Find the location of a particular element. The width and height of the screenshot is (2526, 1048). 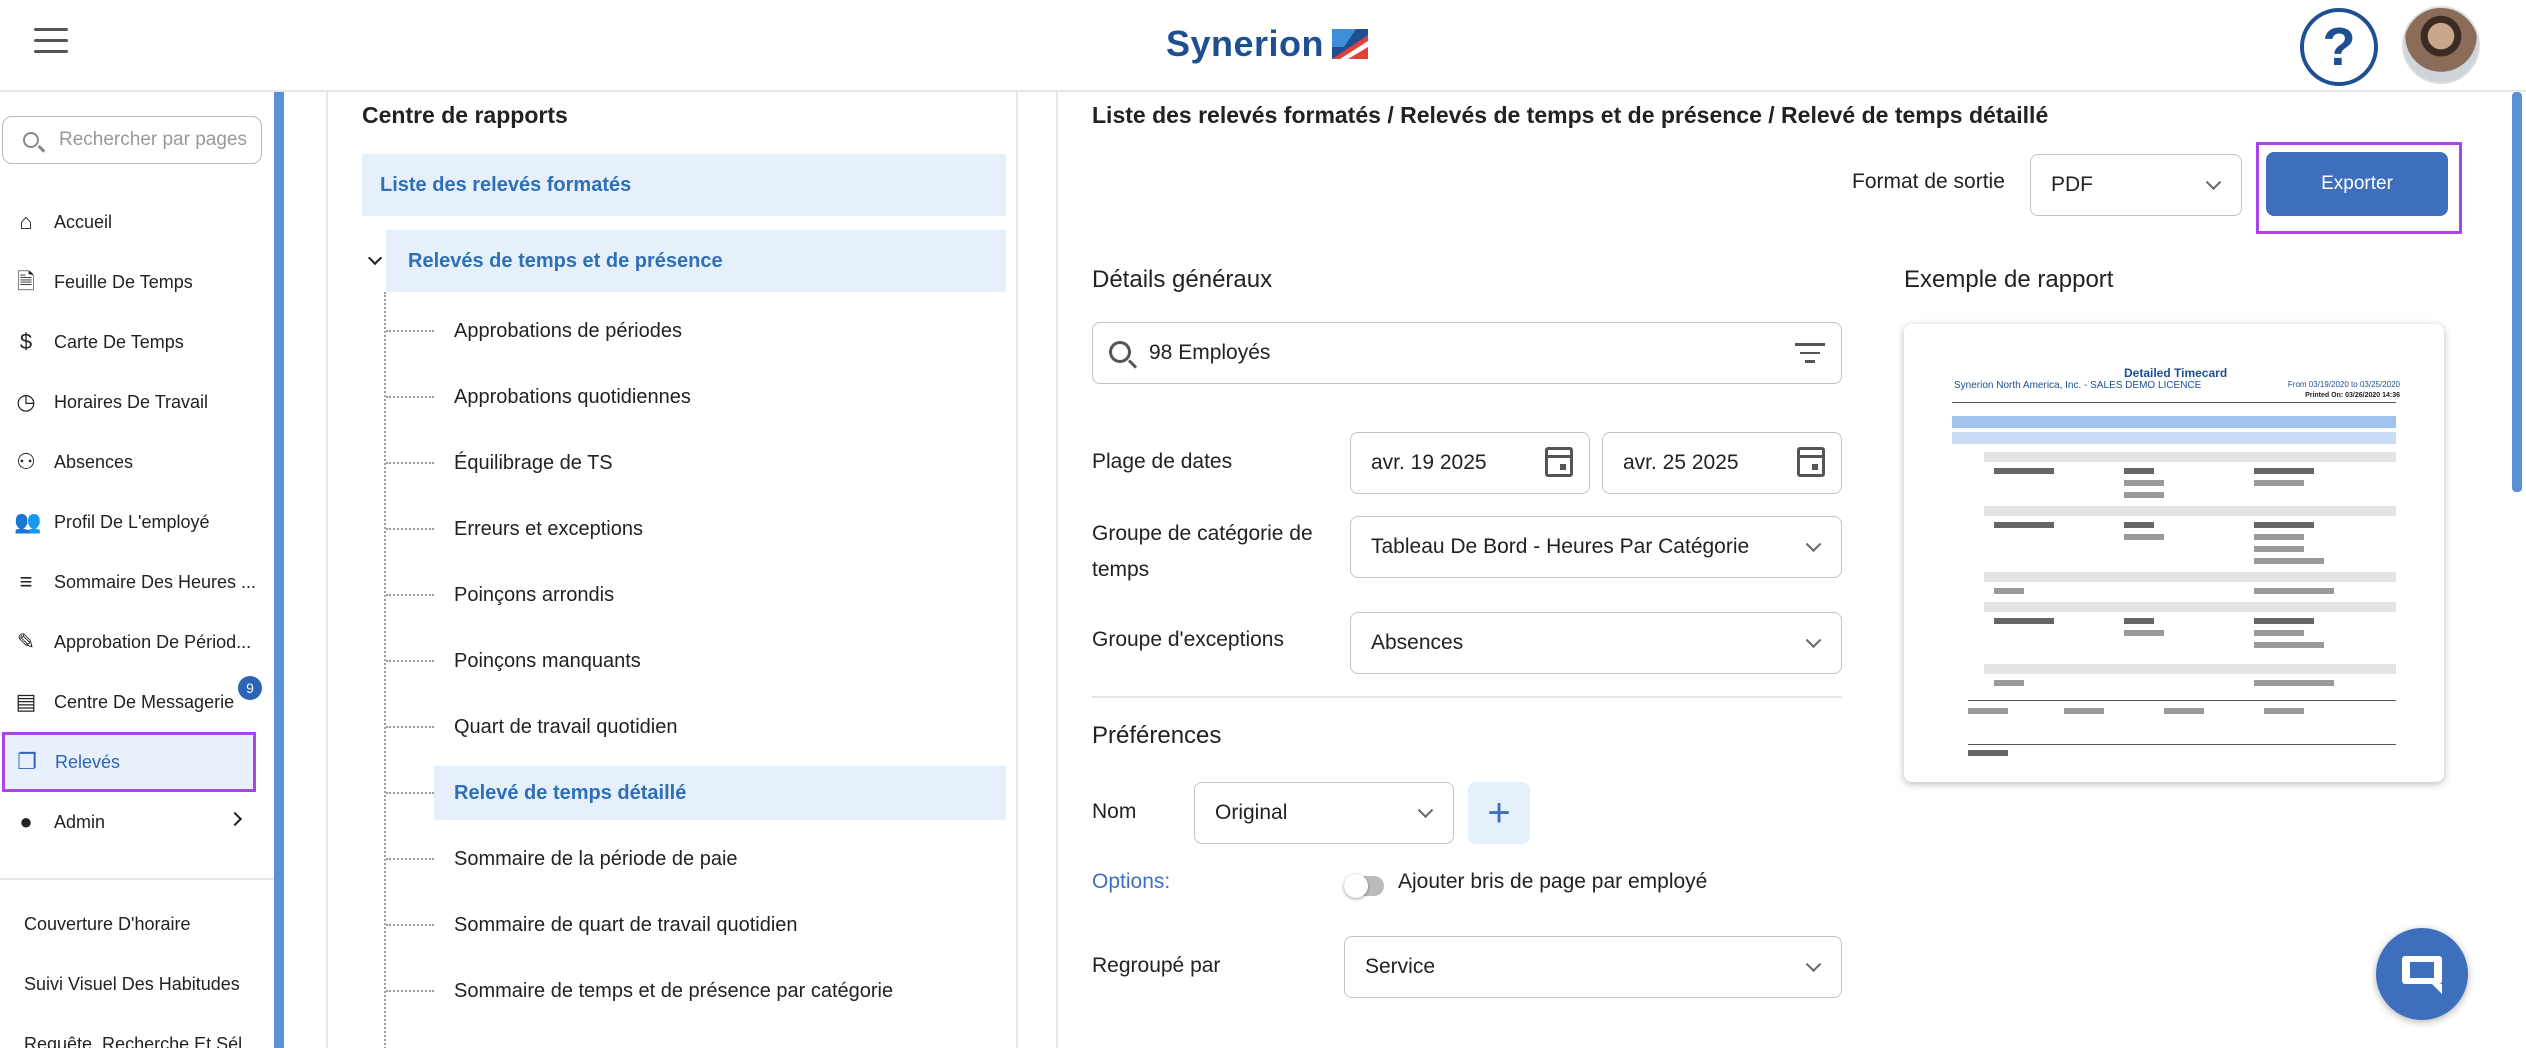

export-button: Exporter is located at coordinates (2357, 184).